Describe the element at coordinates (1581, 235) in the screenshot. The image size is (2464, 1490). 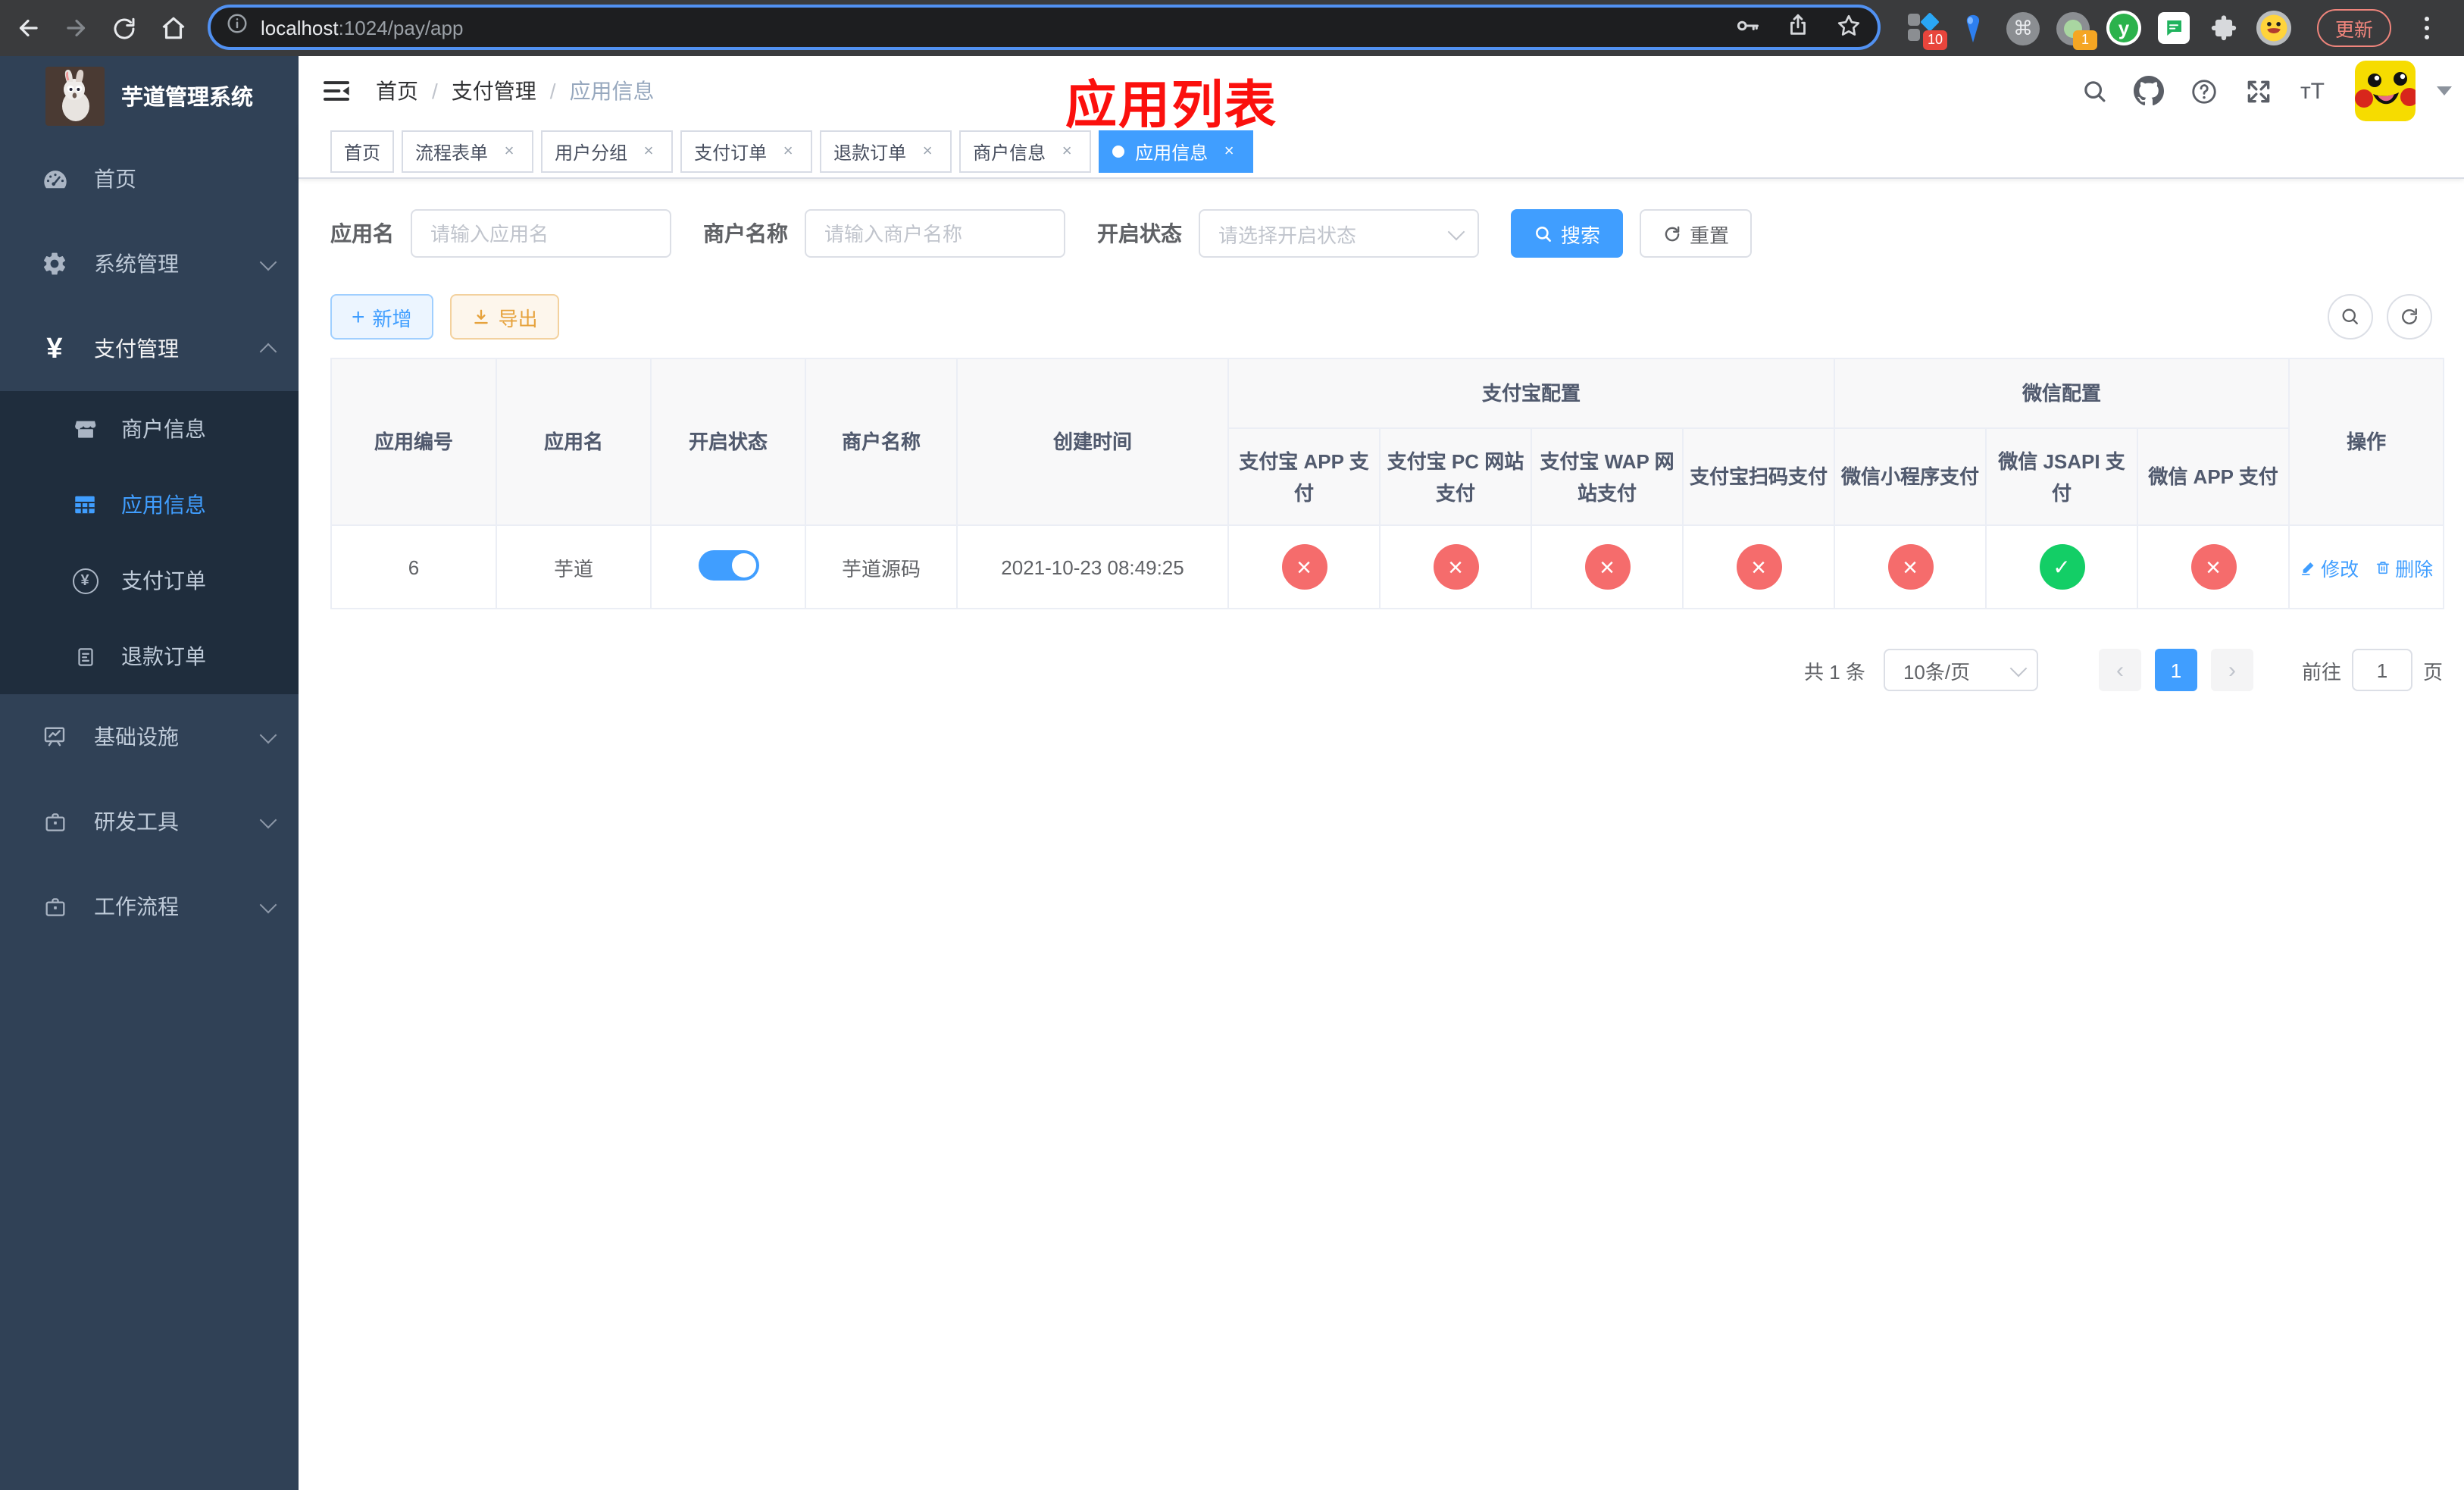
I see `search-button-label: 搜索` at that location.